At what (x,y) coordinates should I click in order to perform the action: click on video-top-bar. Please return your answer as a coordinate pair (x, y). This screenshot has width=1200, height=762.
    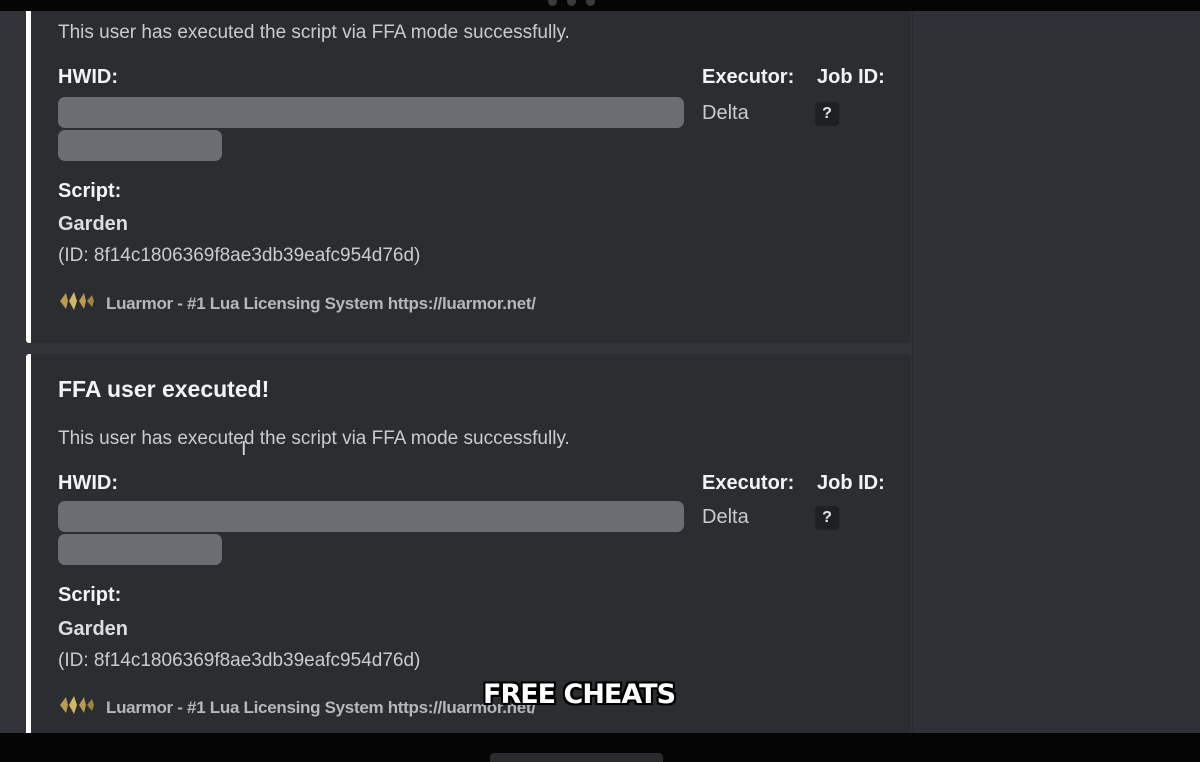
    Looking at the image, I should click on (600, 5).